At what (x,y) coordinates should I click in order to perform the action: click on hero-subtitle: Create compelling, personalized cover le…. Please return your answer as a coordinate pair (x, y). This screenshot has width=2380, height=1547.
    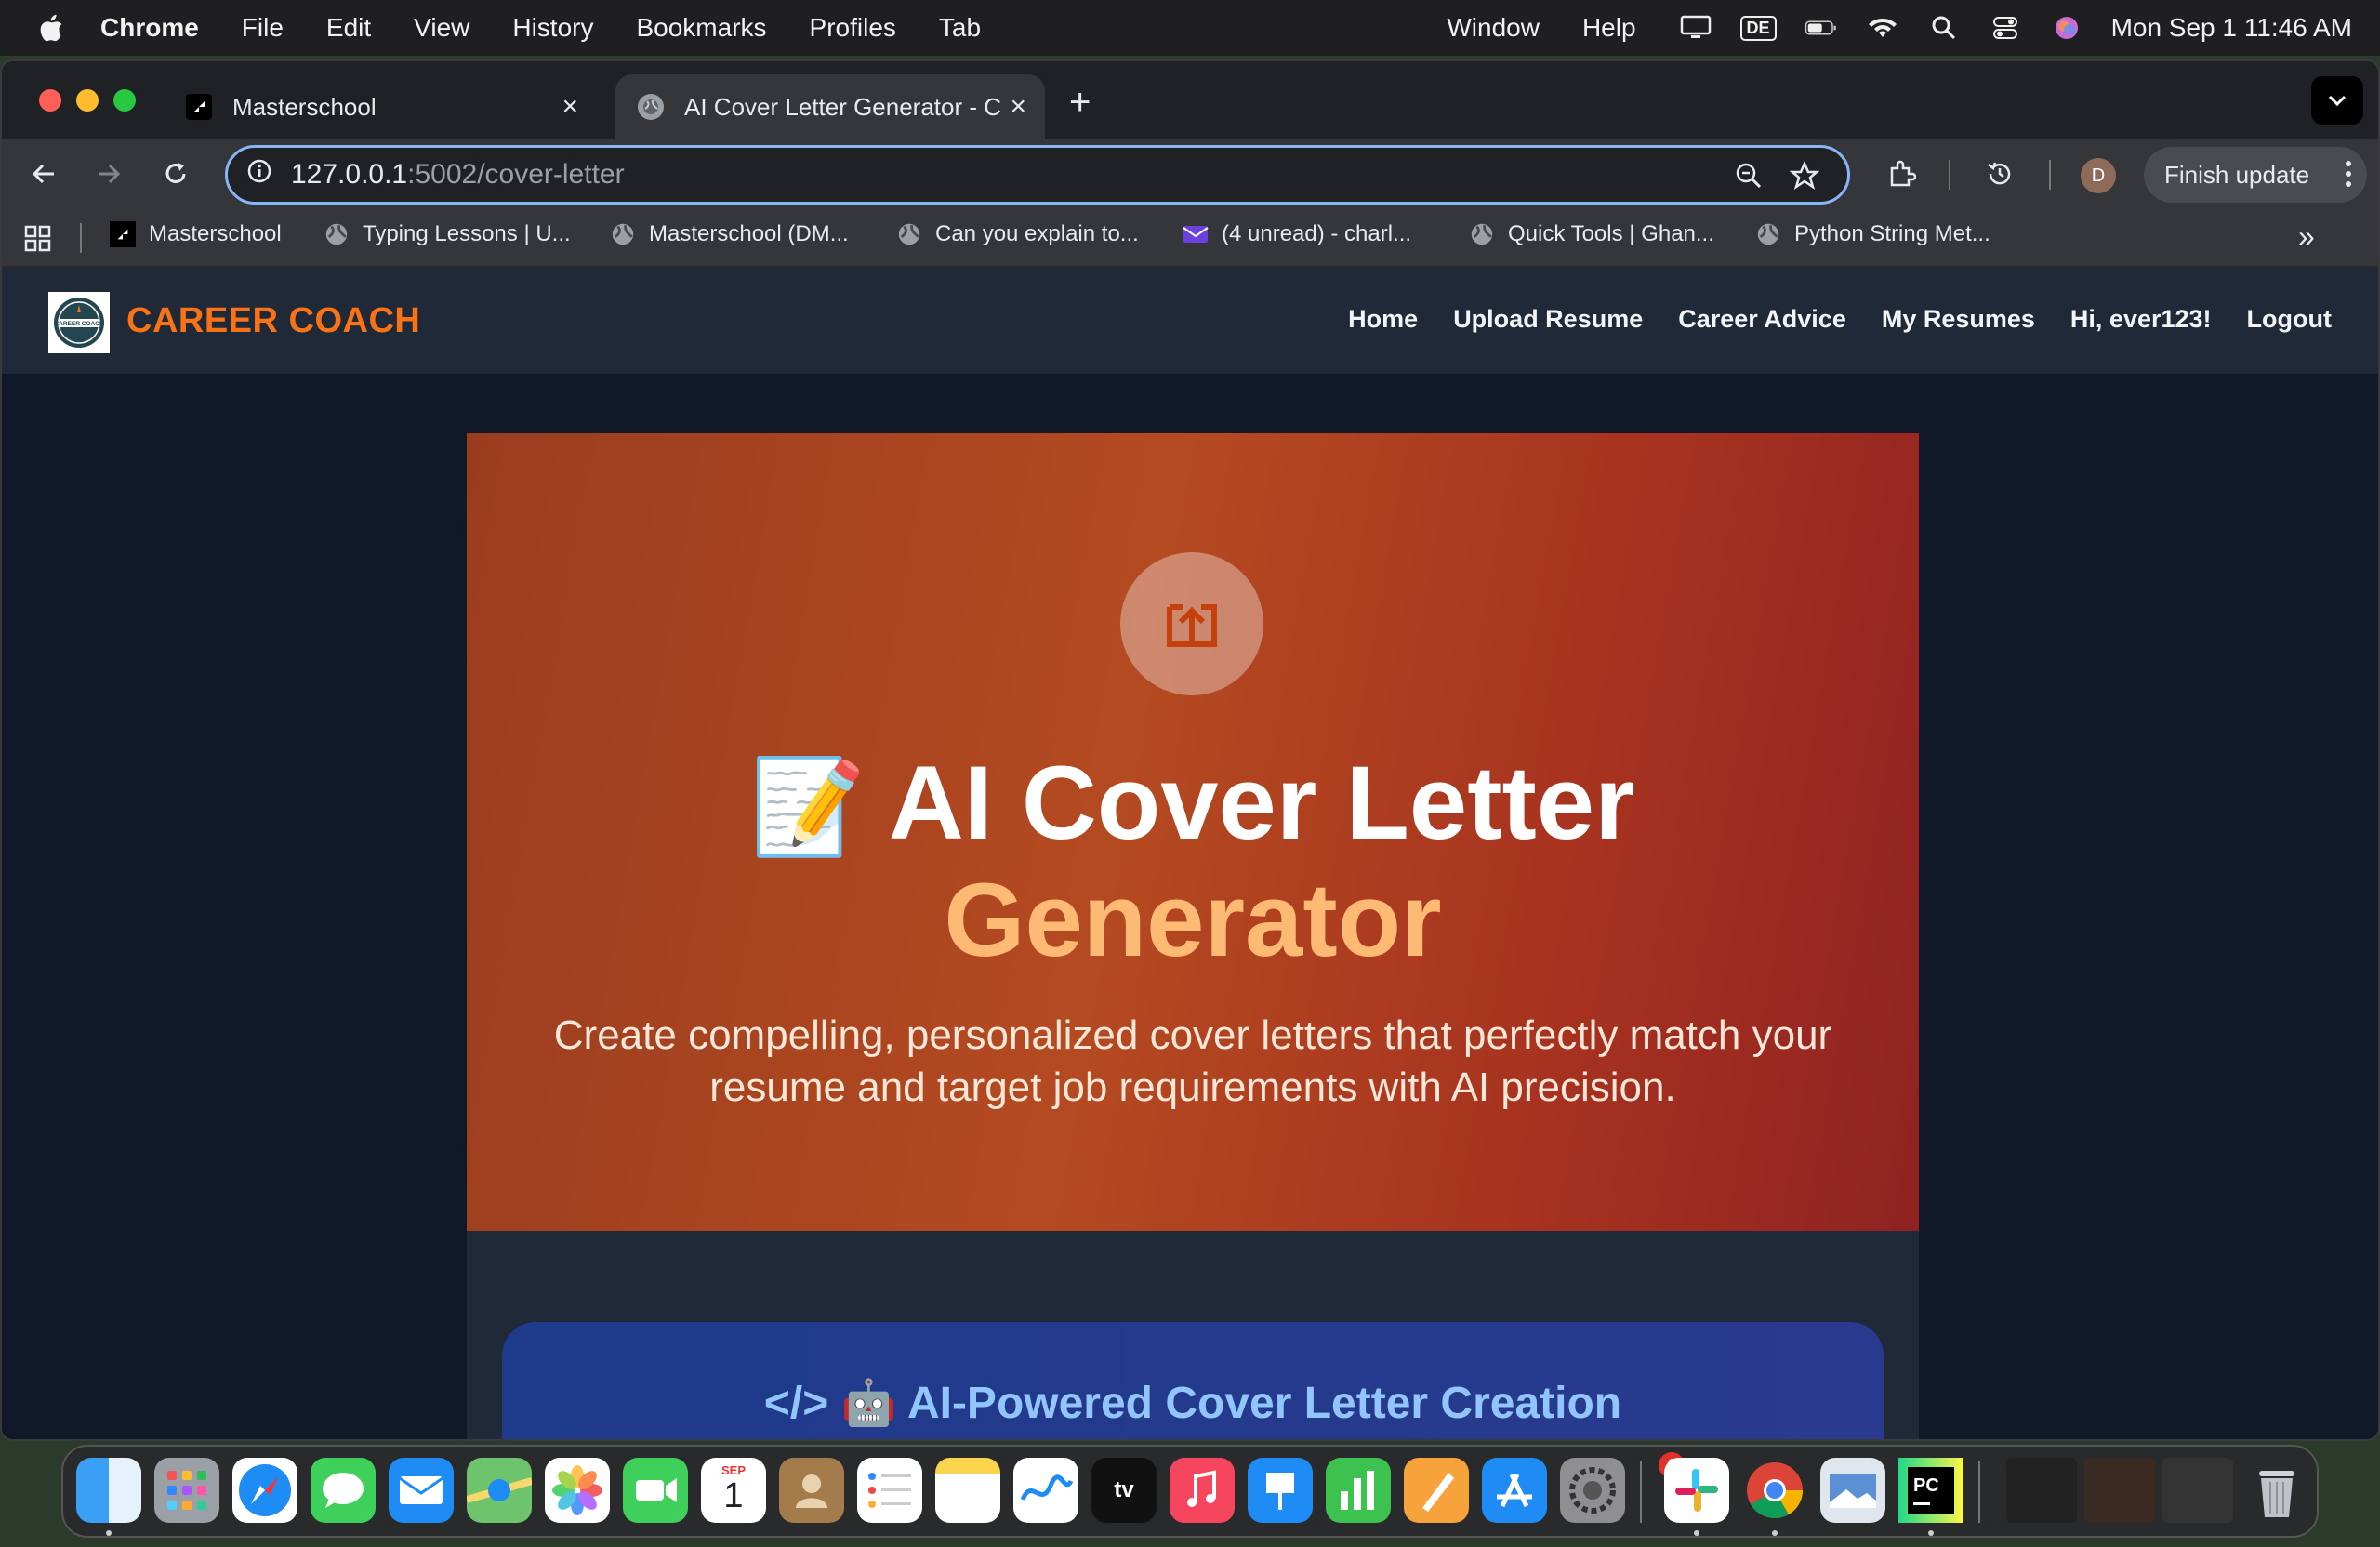
    Looking at the image, I should click on (1192, 1061).